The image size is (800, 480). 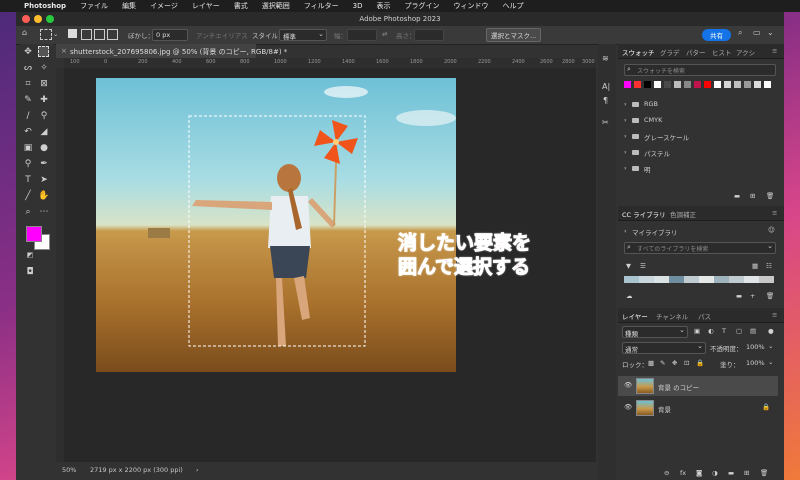 I want to click on subtract-selection-icon, so click(x=99, y=34).